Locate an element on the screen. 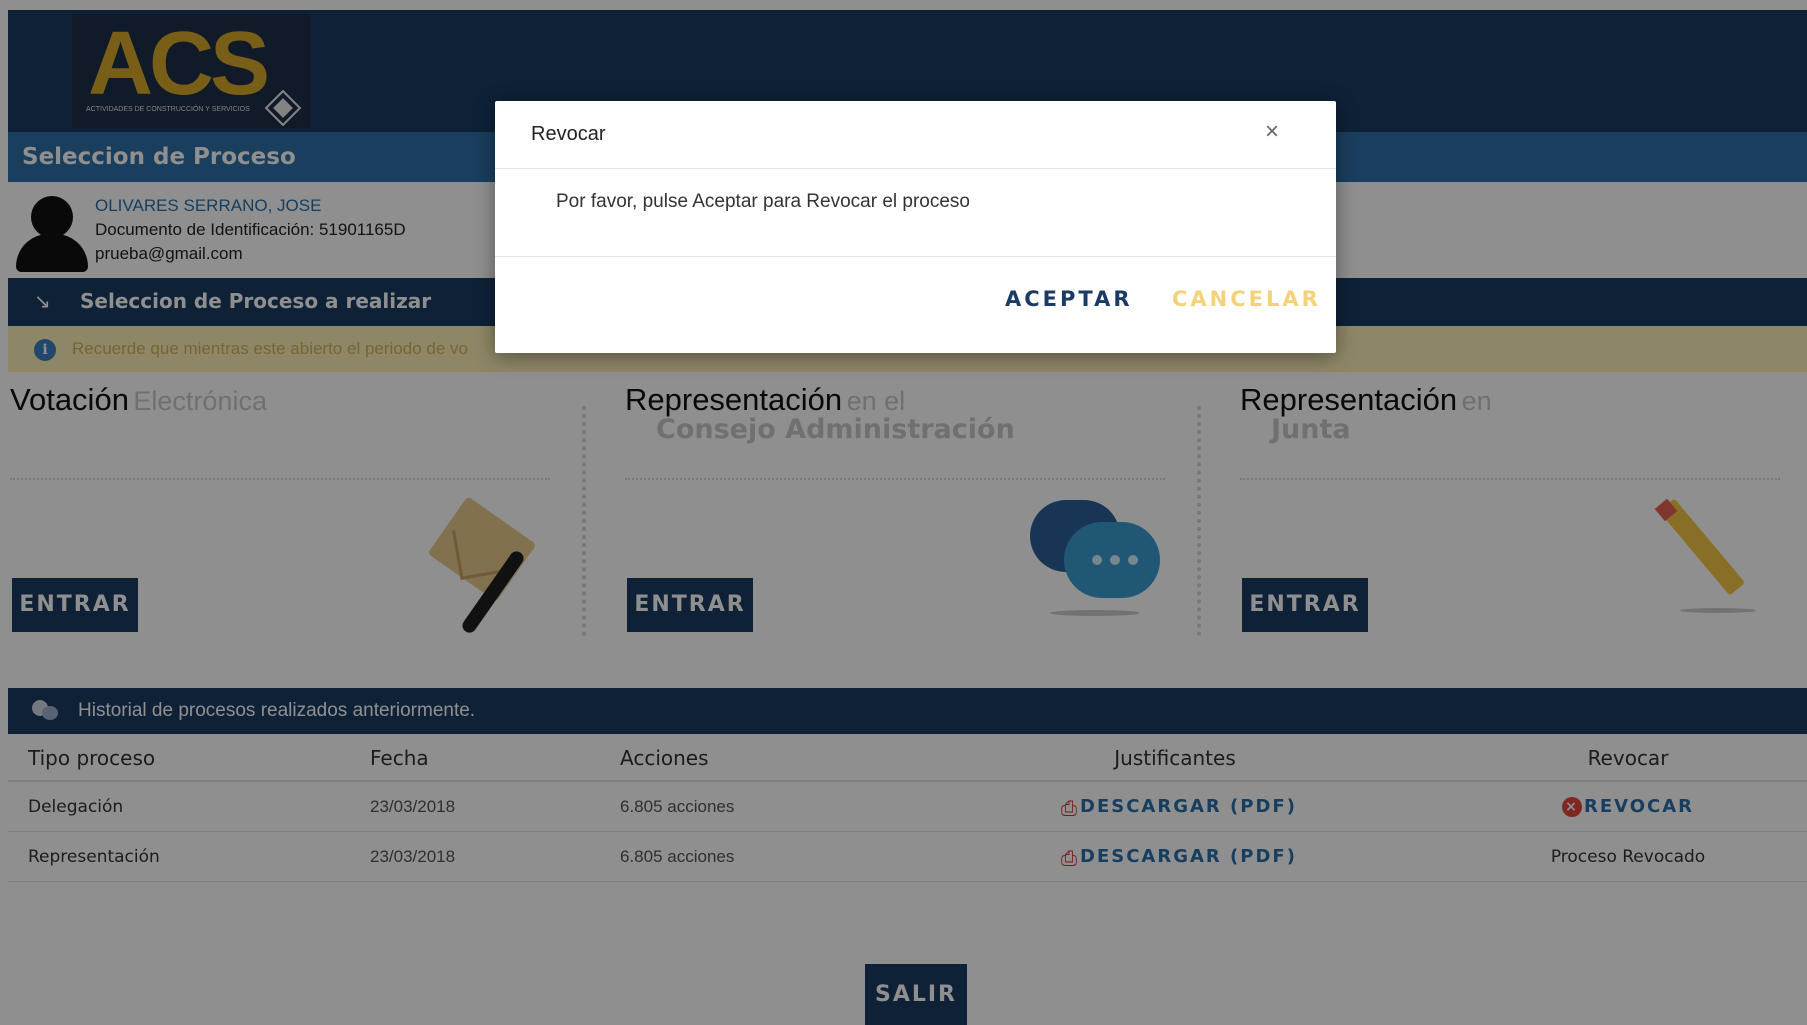 This screenshot has width=1807, height=1025. modal-header: Revocar × is located at coordinates (915, 135).